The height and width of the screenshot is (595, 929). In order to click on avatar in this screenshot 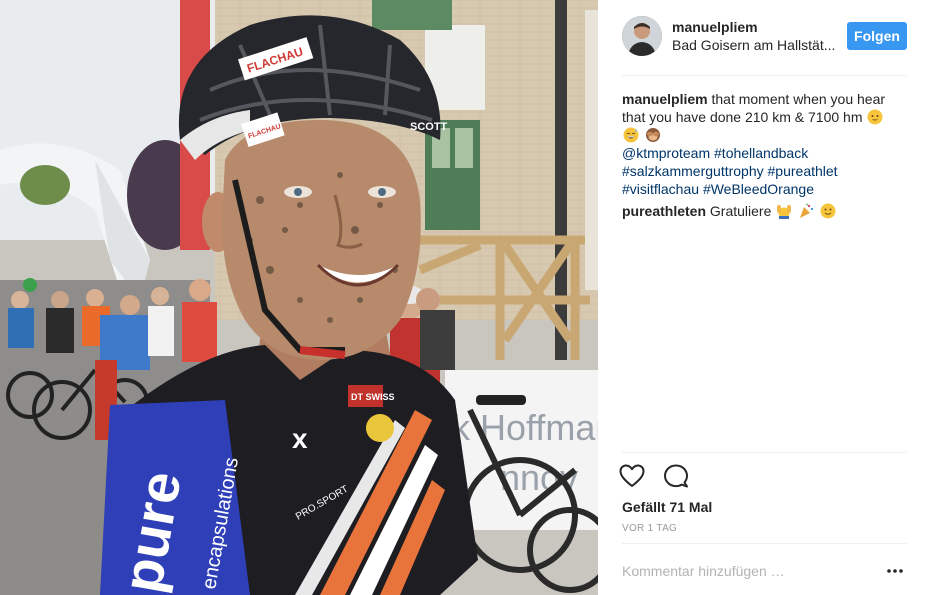, I will do `click(642, 36)`.